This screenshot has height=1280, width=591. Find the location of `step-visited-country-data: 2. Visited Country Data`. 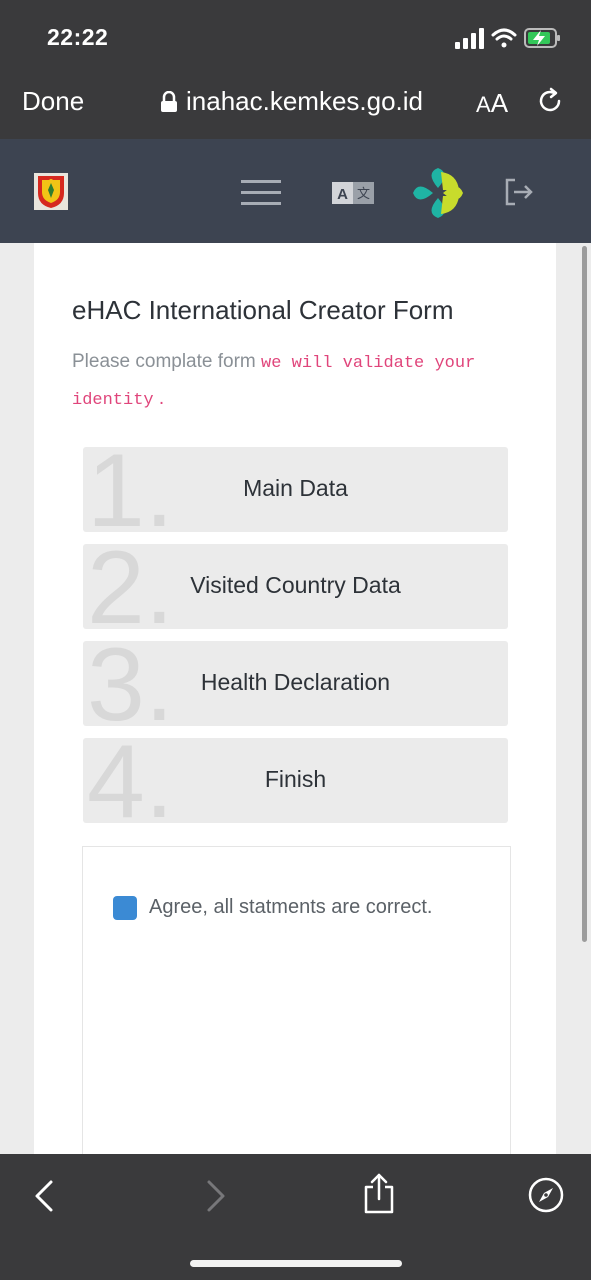

step-visited-country-data: 2. Visited Country Data is located at coordinates (295, 586).